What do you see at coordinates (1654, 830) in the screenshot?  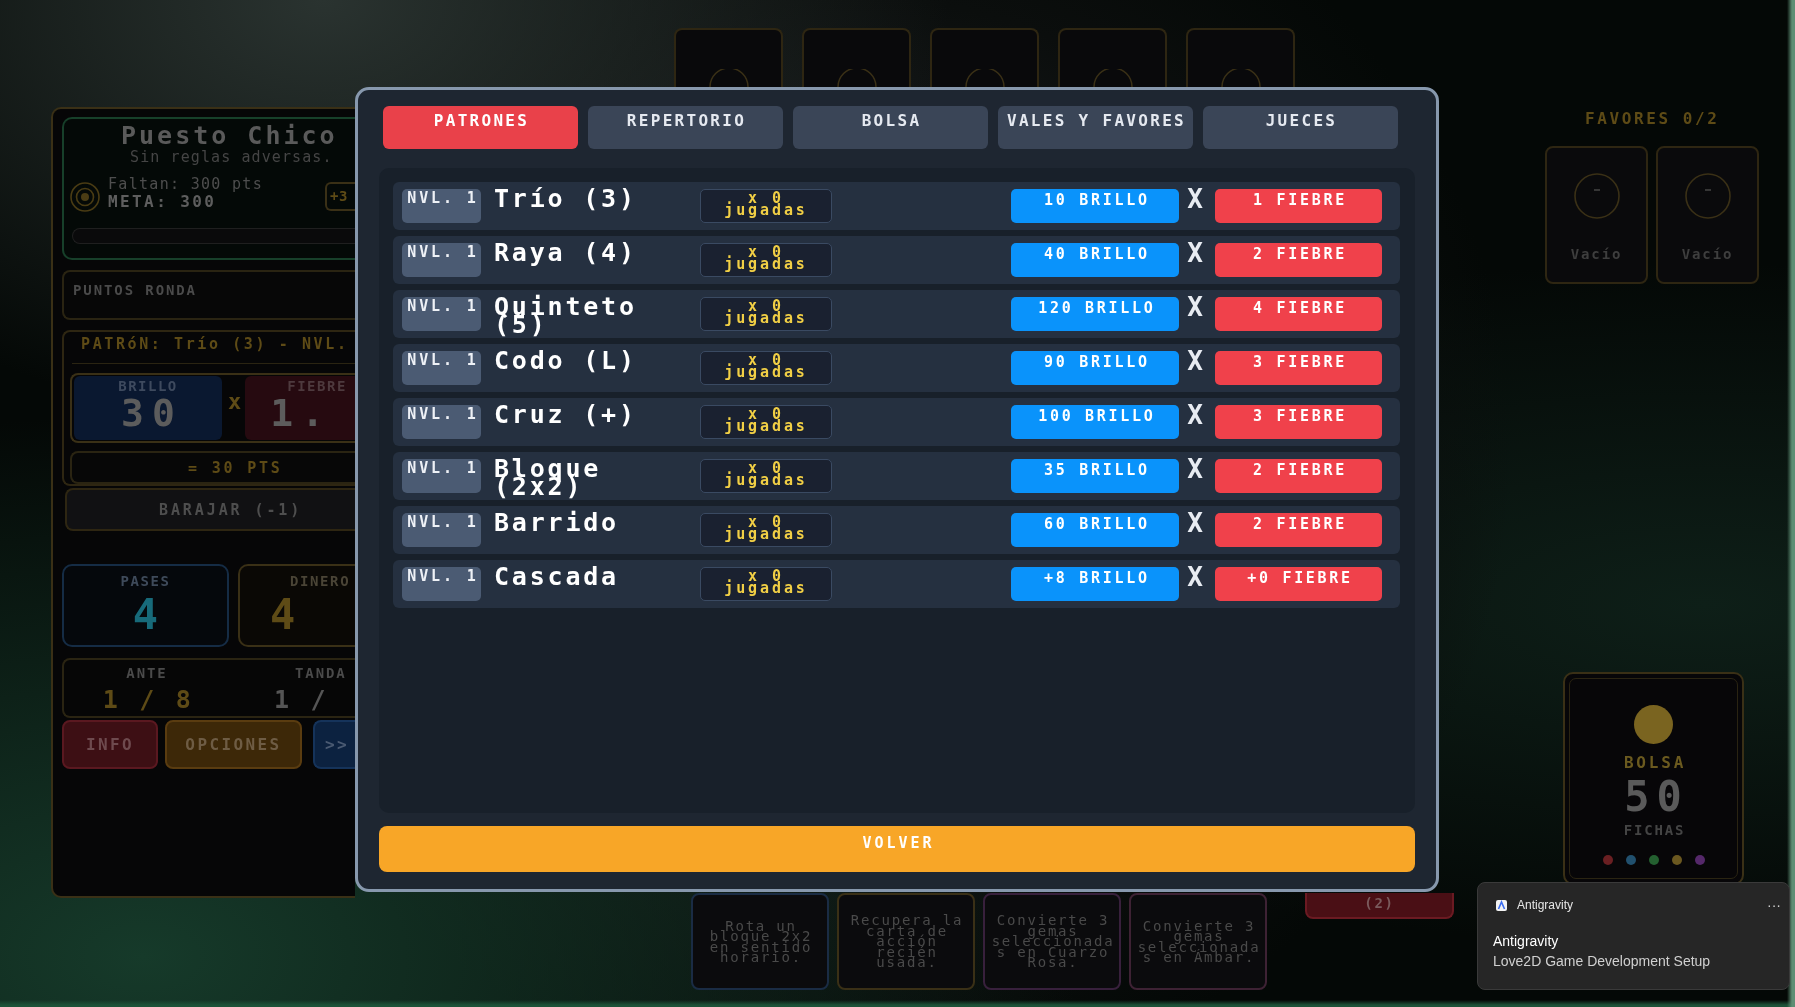 I see `bag-unit: FICHAS` at bounding box center [1654, 830].